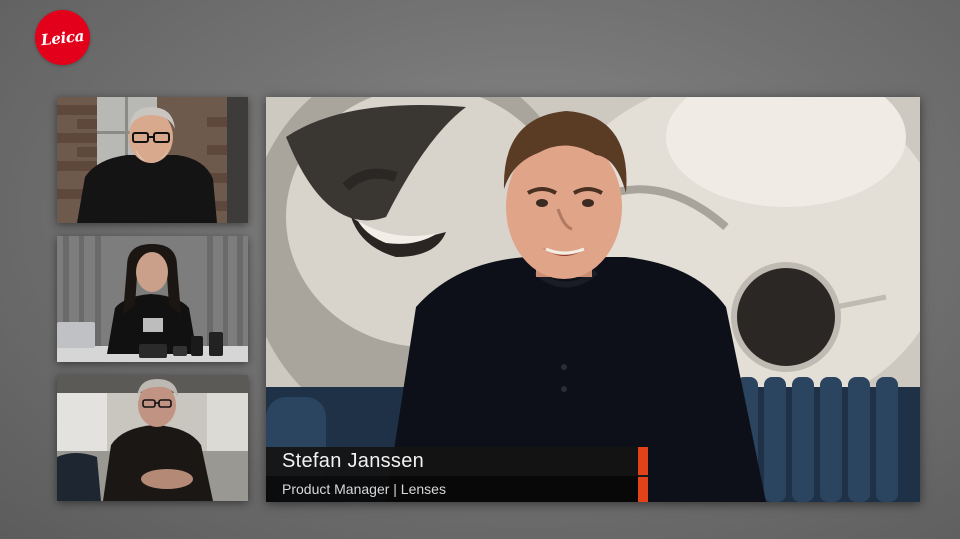  What do you see at coordinates (452, 461) in the screenshot?
I see `name-bar: Stefan Janssen` at bounding box center [452, 461].